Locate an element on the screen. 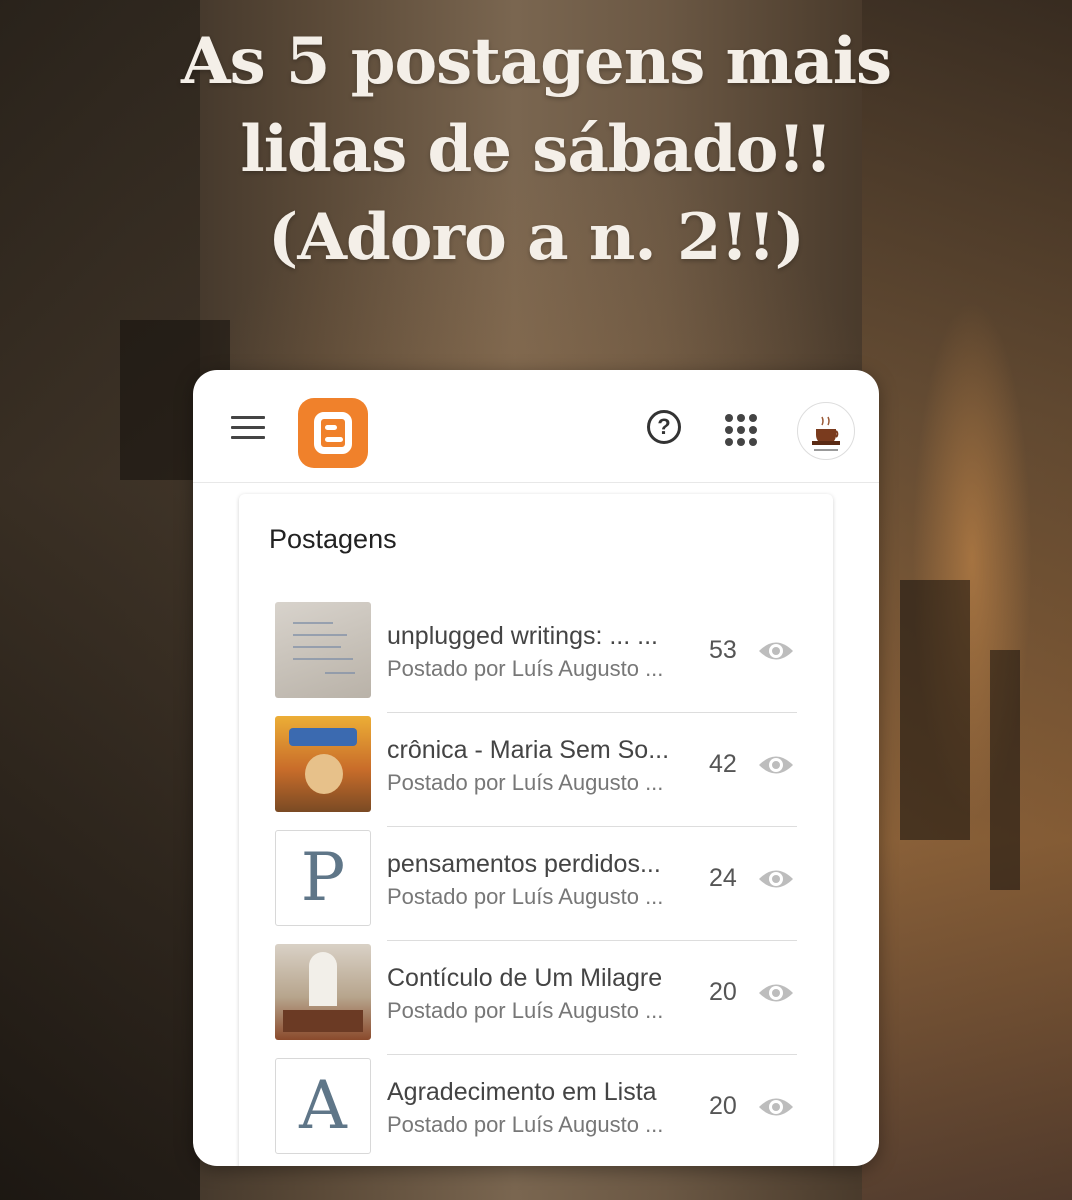 This screenshot has height=1200, width=1072. headline-line-2: lidas de sábado!! is located at coordinates (536, 149).